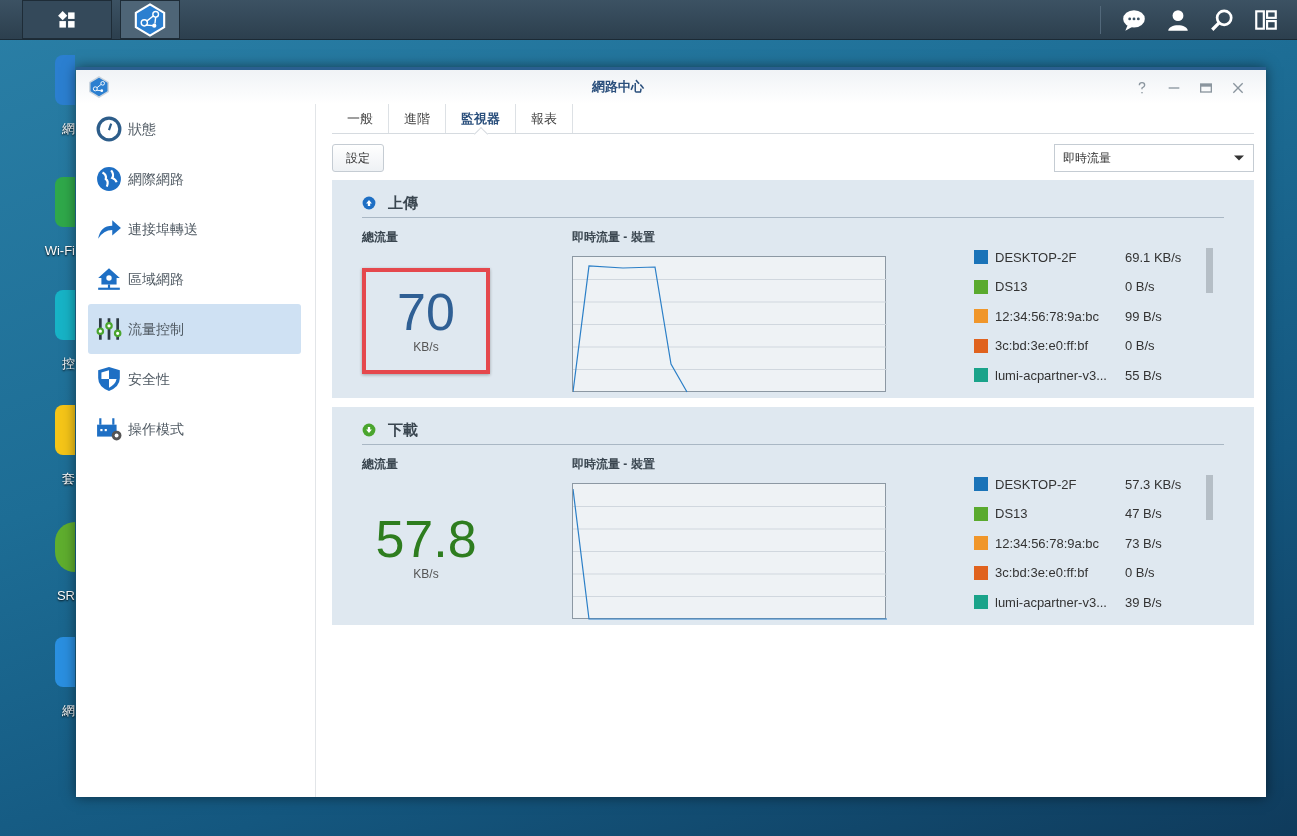 The width and height of the screenshot is (1297, 836). I want to click on sidebar-item: 狀態, so click(194, 129).